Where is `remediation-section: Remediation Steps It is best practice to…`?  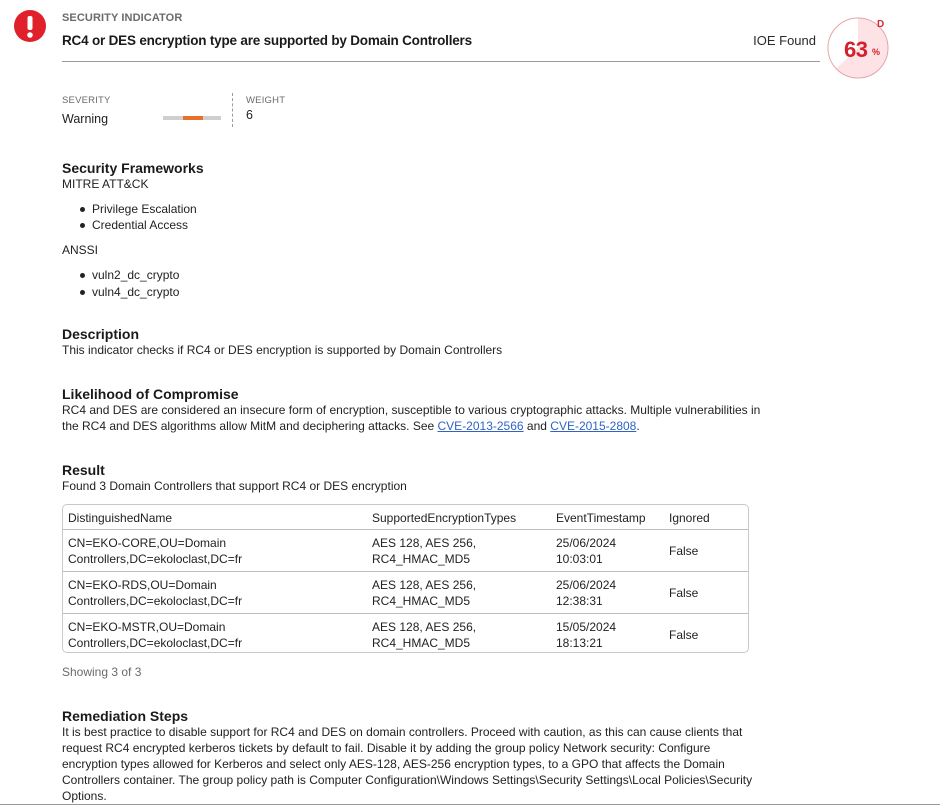
remediation-section: Remediation Steps It is best practice to… is located at coordinates (422, 756).